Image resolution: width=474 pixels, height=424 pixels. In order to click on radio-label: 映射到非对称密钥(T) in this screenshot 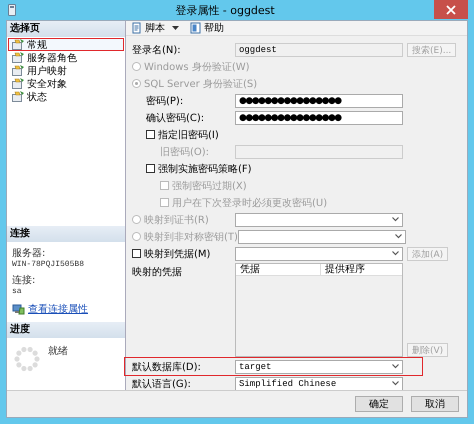, I will do `click(191, 237)`.